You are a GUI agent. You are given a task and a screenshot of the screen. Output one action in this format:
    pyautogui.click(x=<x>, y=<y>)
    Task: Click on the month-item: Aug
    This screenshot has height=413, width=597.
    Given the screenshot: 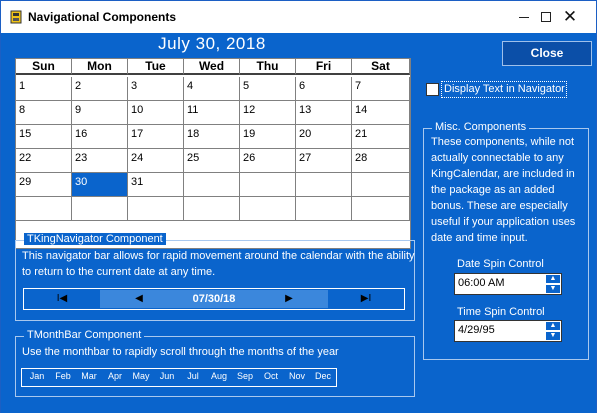 What is the action you would take?
    pyautogui.click(x=219, y=376)
    